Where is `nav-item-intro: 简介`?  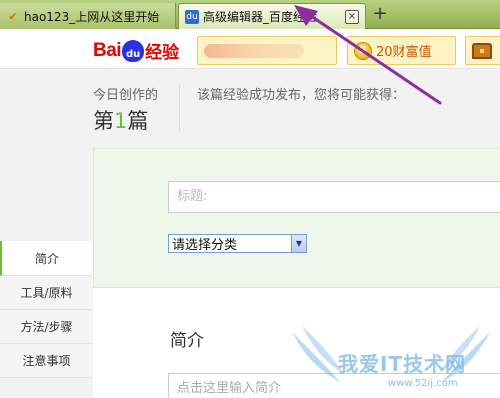 nav-item-intro: 简介 is located at coordinates (46, 258).